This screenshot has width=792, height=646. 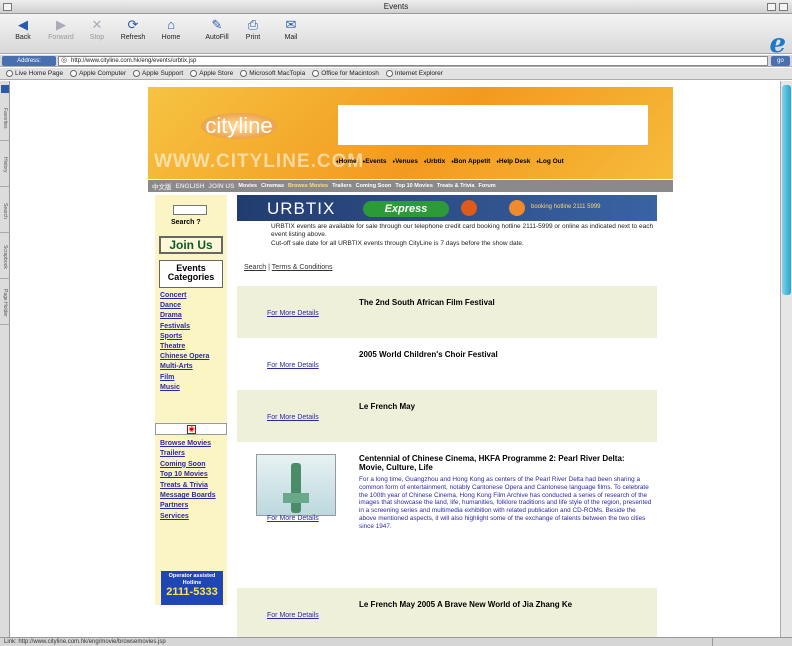 I want to click on link-coming-soon: Coming Soon, so click(x=193, y=465).